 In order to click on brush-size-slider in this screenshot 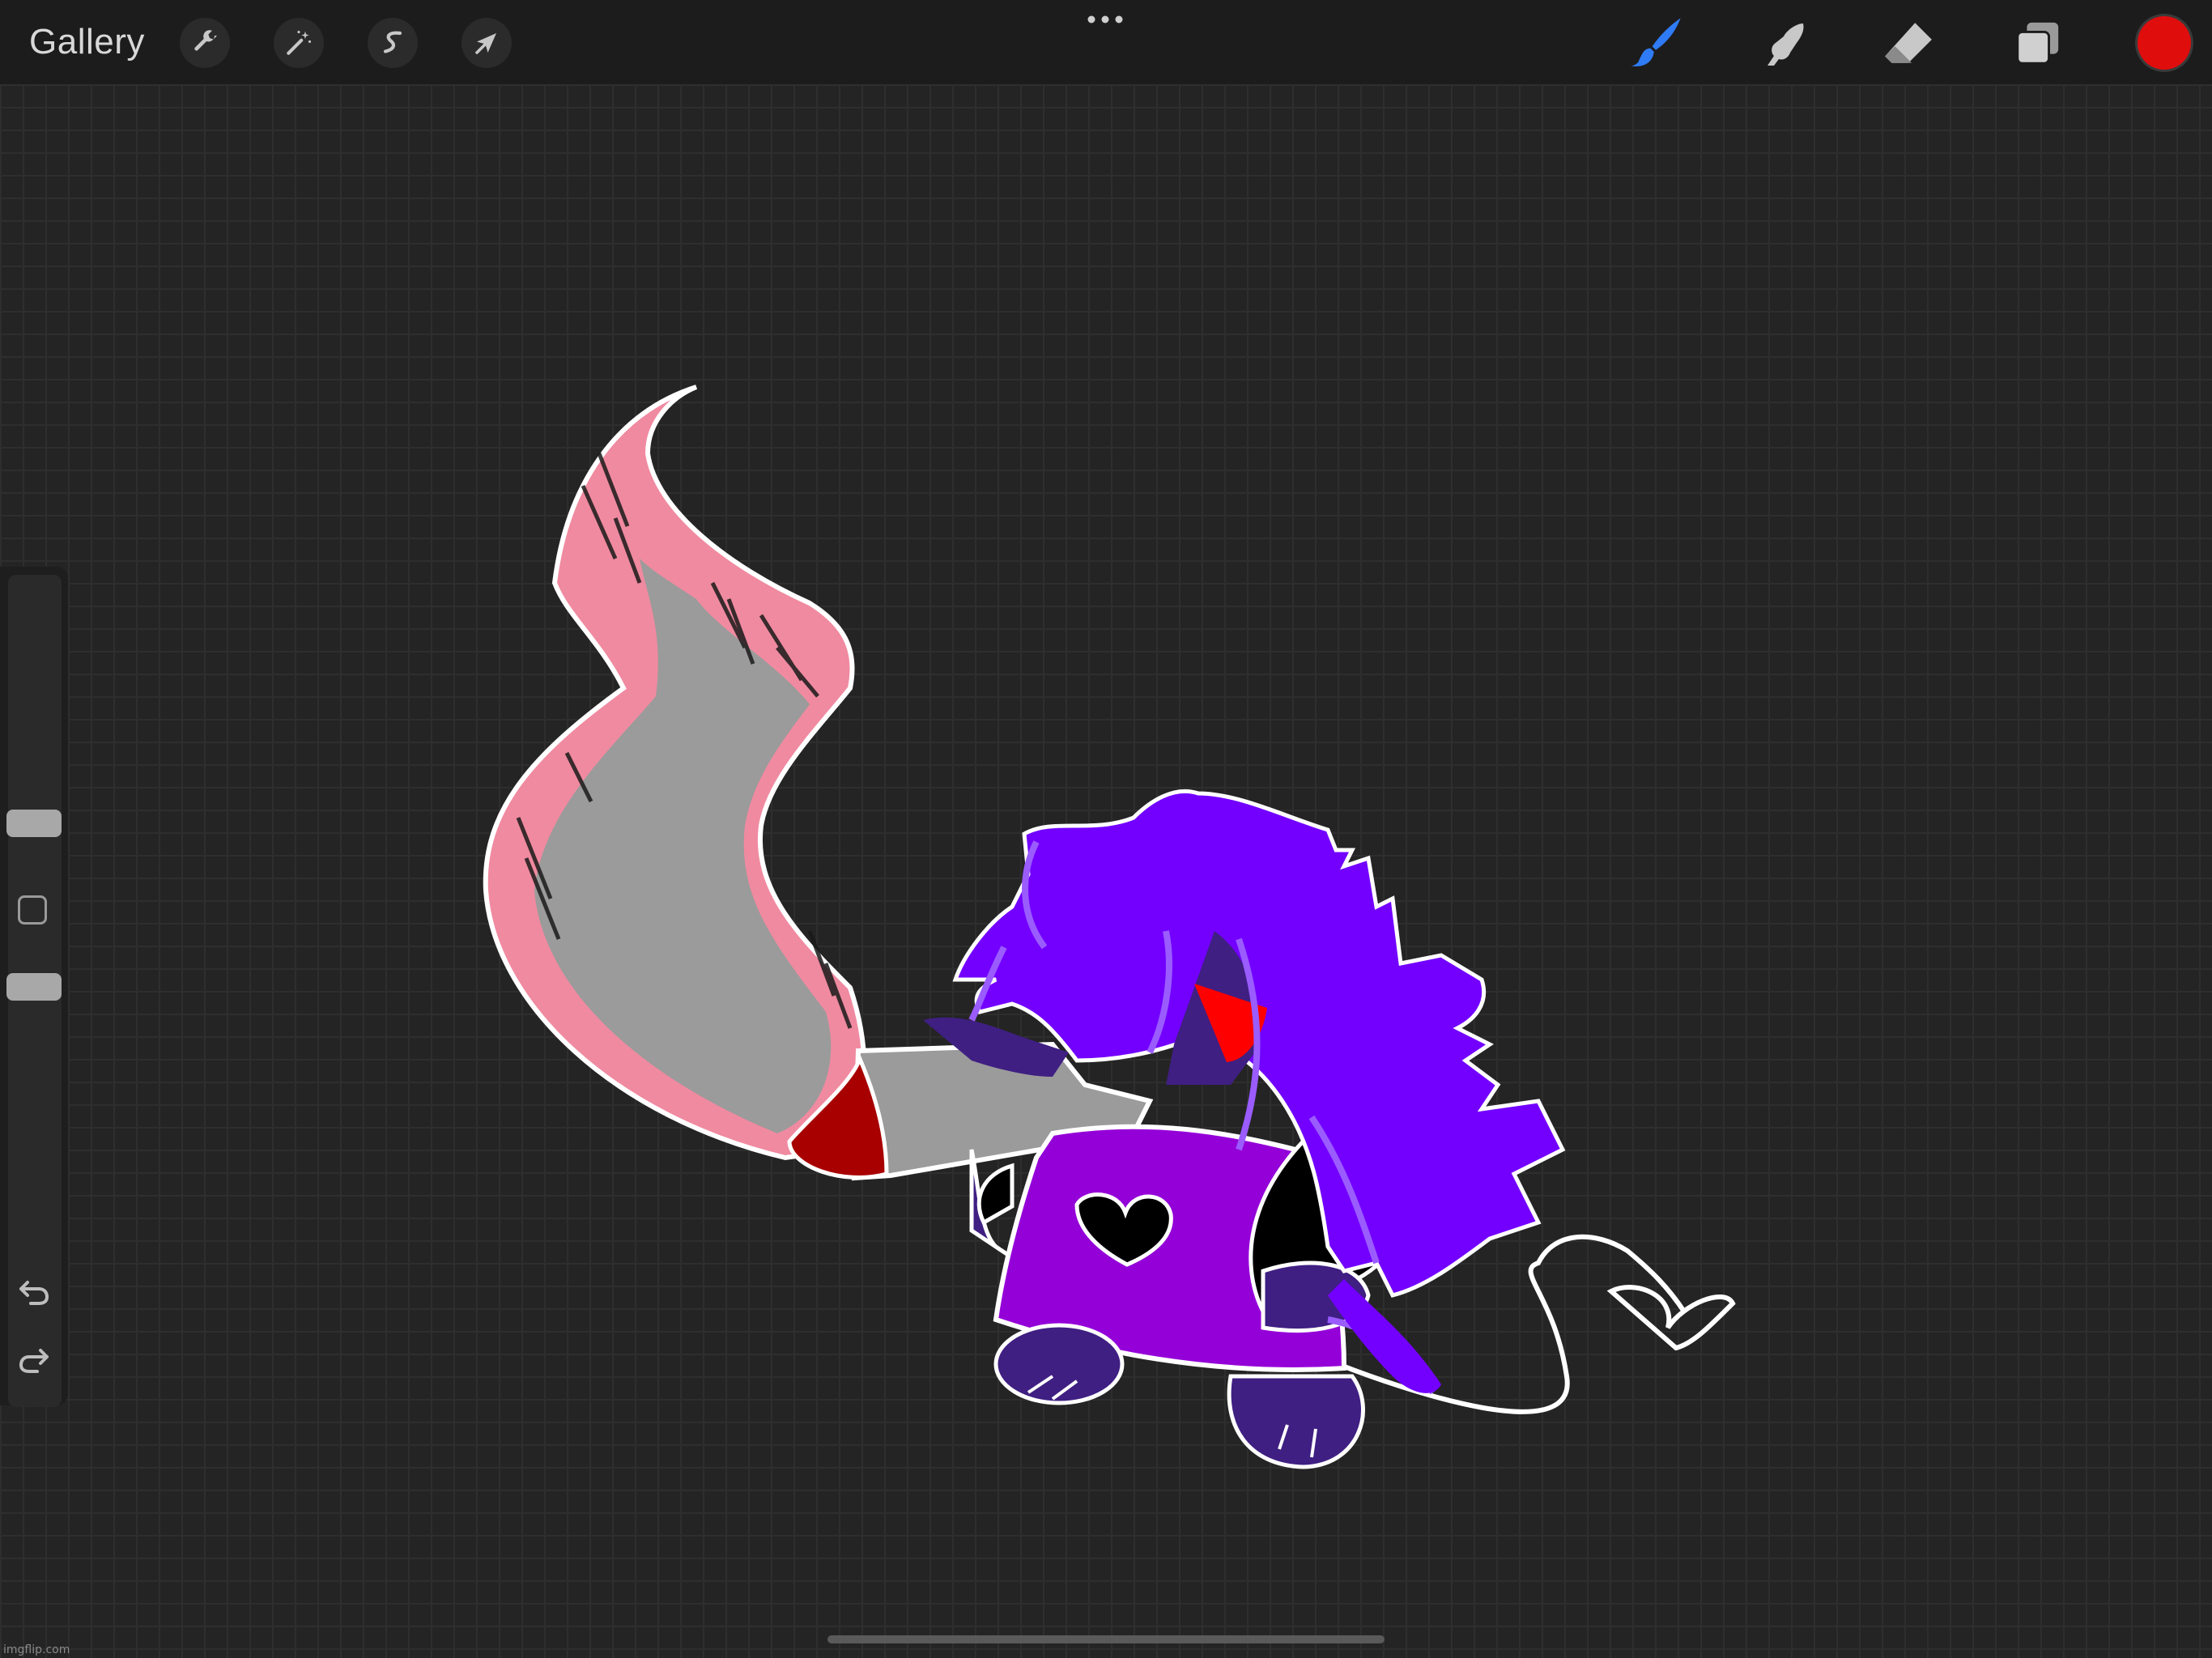, I will do `click(34, 785)`.